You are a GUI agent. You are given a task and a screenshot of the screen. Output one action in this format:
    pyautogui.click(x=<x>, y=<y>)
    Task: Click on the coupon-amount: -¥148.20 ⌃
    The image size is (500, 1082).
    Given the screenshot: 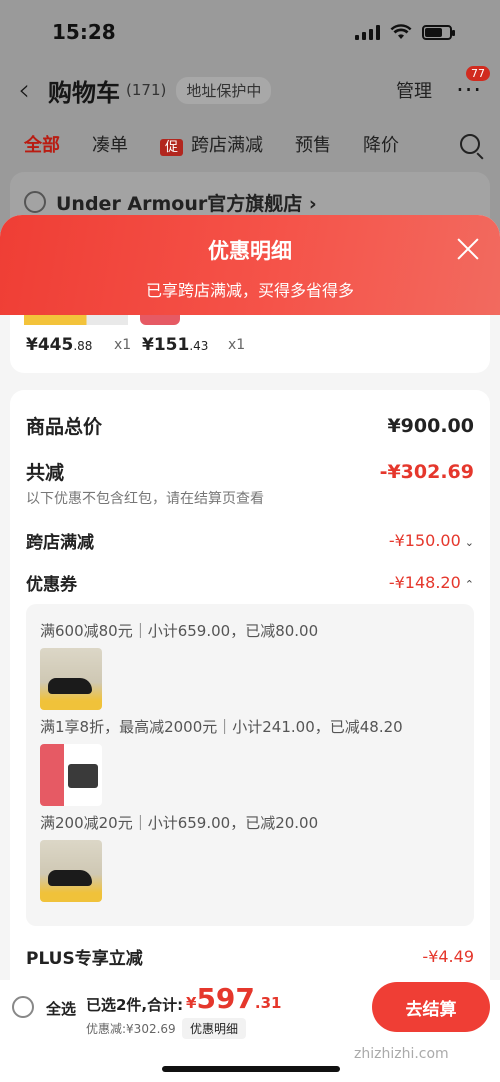 What is the action you would take?
    pyautogui.click(x=431, y=582)
    